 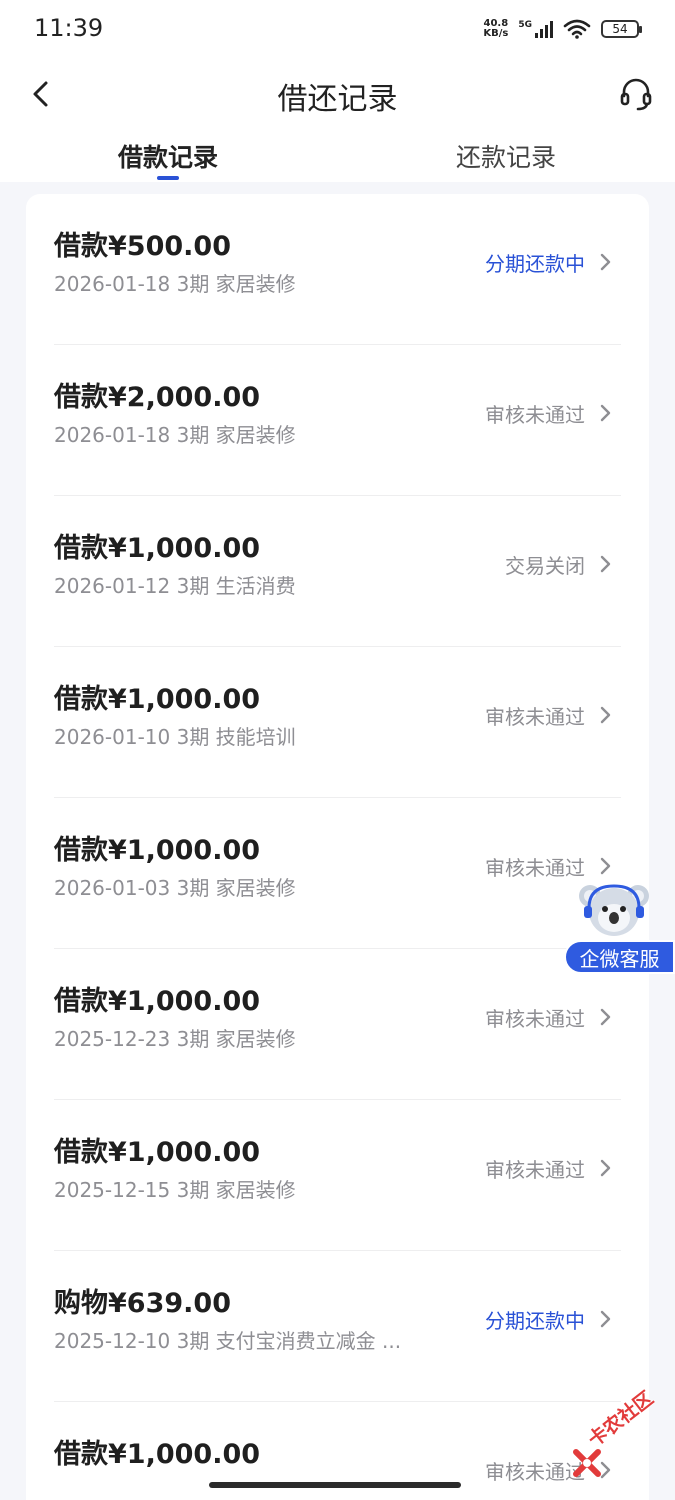 What do you see at coordinates (175, 586) in the screenshot?
I see `record-meta: 2026-01-12 3期 生活消费` at bounding box center [175, 586].